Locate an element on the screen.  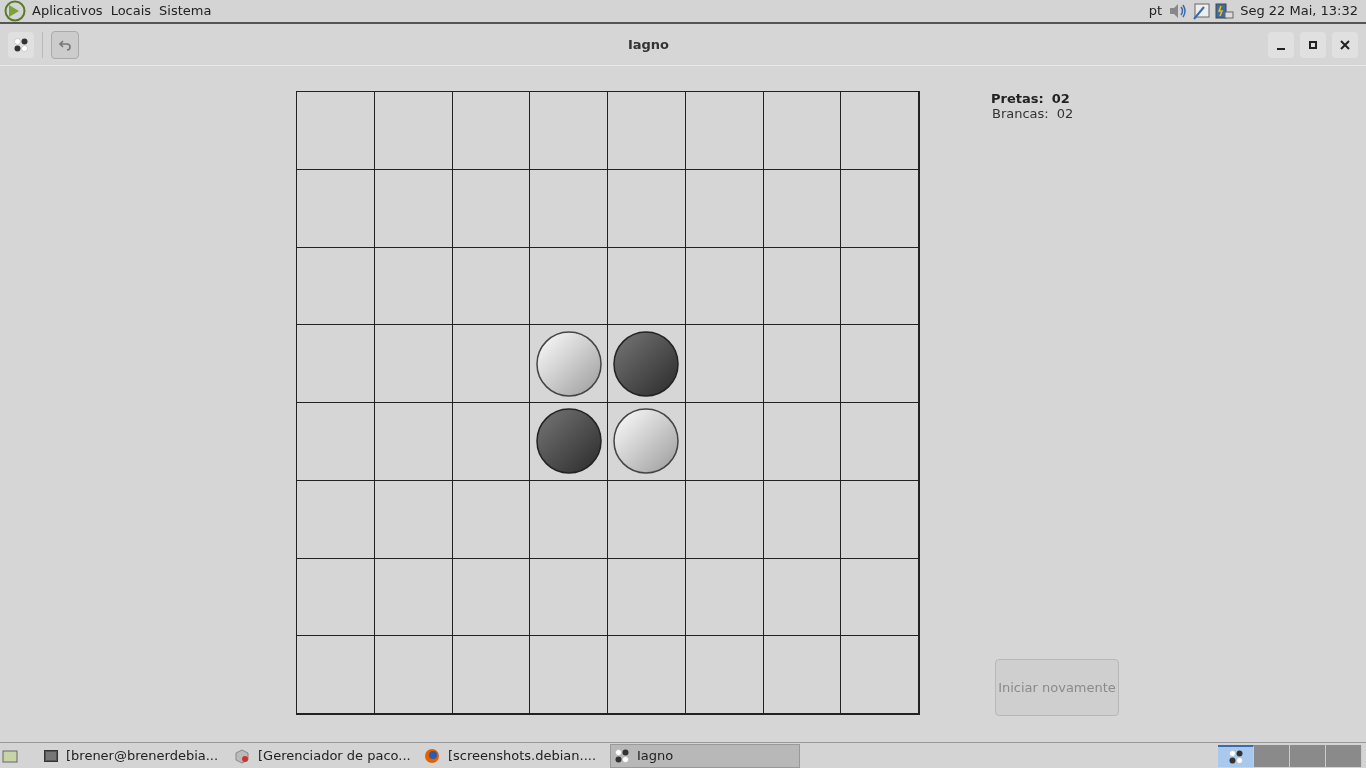
score-label: Pretas: is located at coordinates (1017, 98).